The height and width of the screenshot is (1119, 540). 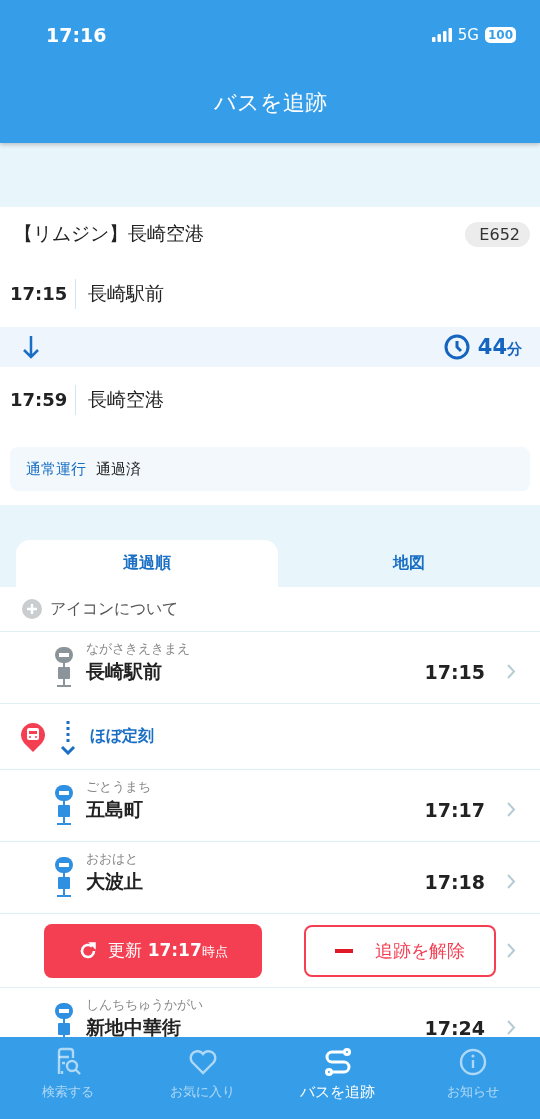 I want to click on stop-tracking-button: 追跡を解除, so click(x=400, y=950).